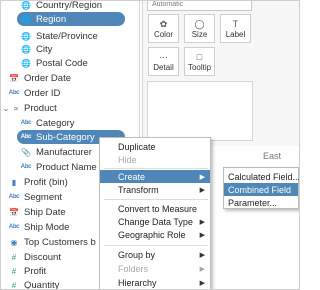 This screenshot has width=320, height=290. I want to click on field-manufacturer: 📎 Manufacturer, so click(55, 152).